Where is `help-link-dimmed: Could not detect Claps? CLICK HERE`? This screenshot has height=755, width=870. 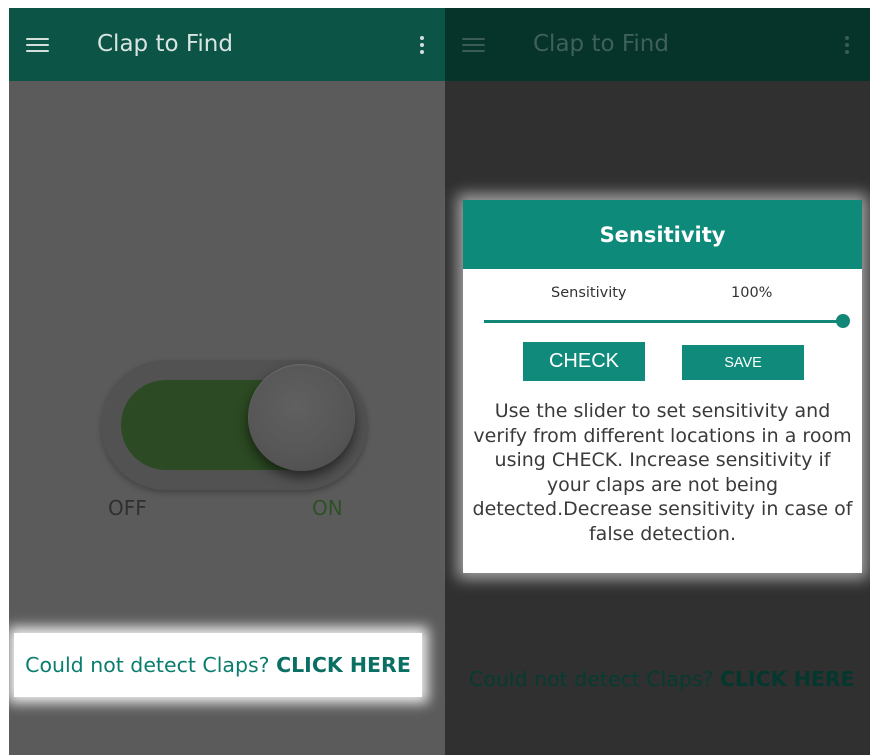 help-link-dimmed: Could not detect Claps? CLICK HERE is located at coordinates (662, 679).